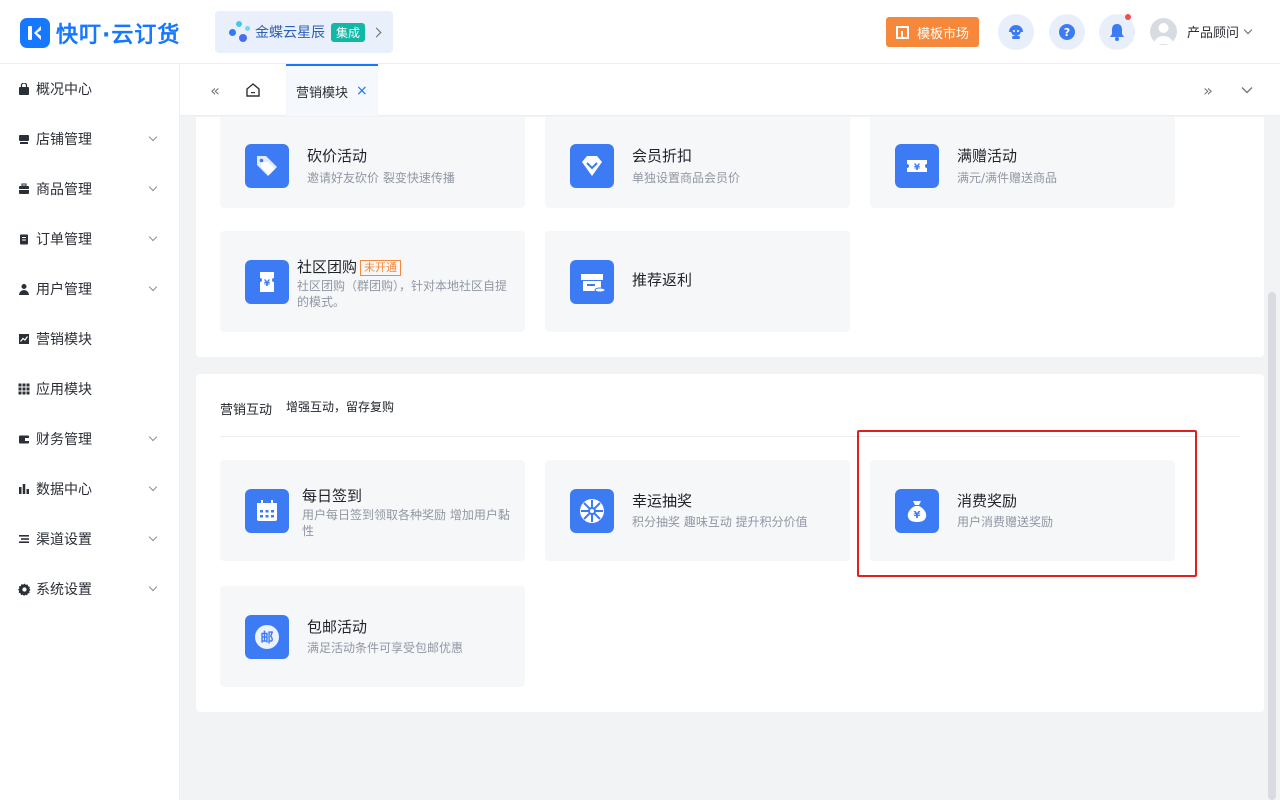 The height and width of the screenshot is (800, 1280). I want to click on question-icon: ?, so click(1067, 32).